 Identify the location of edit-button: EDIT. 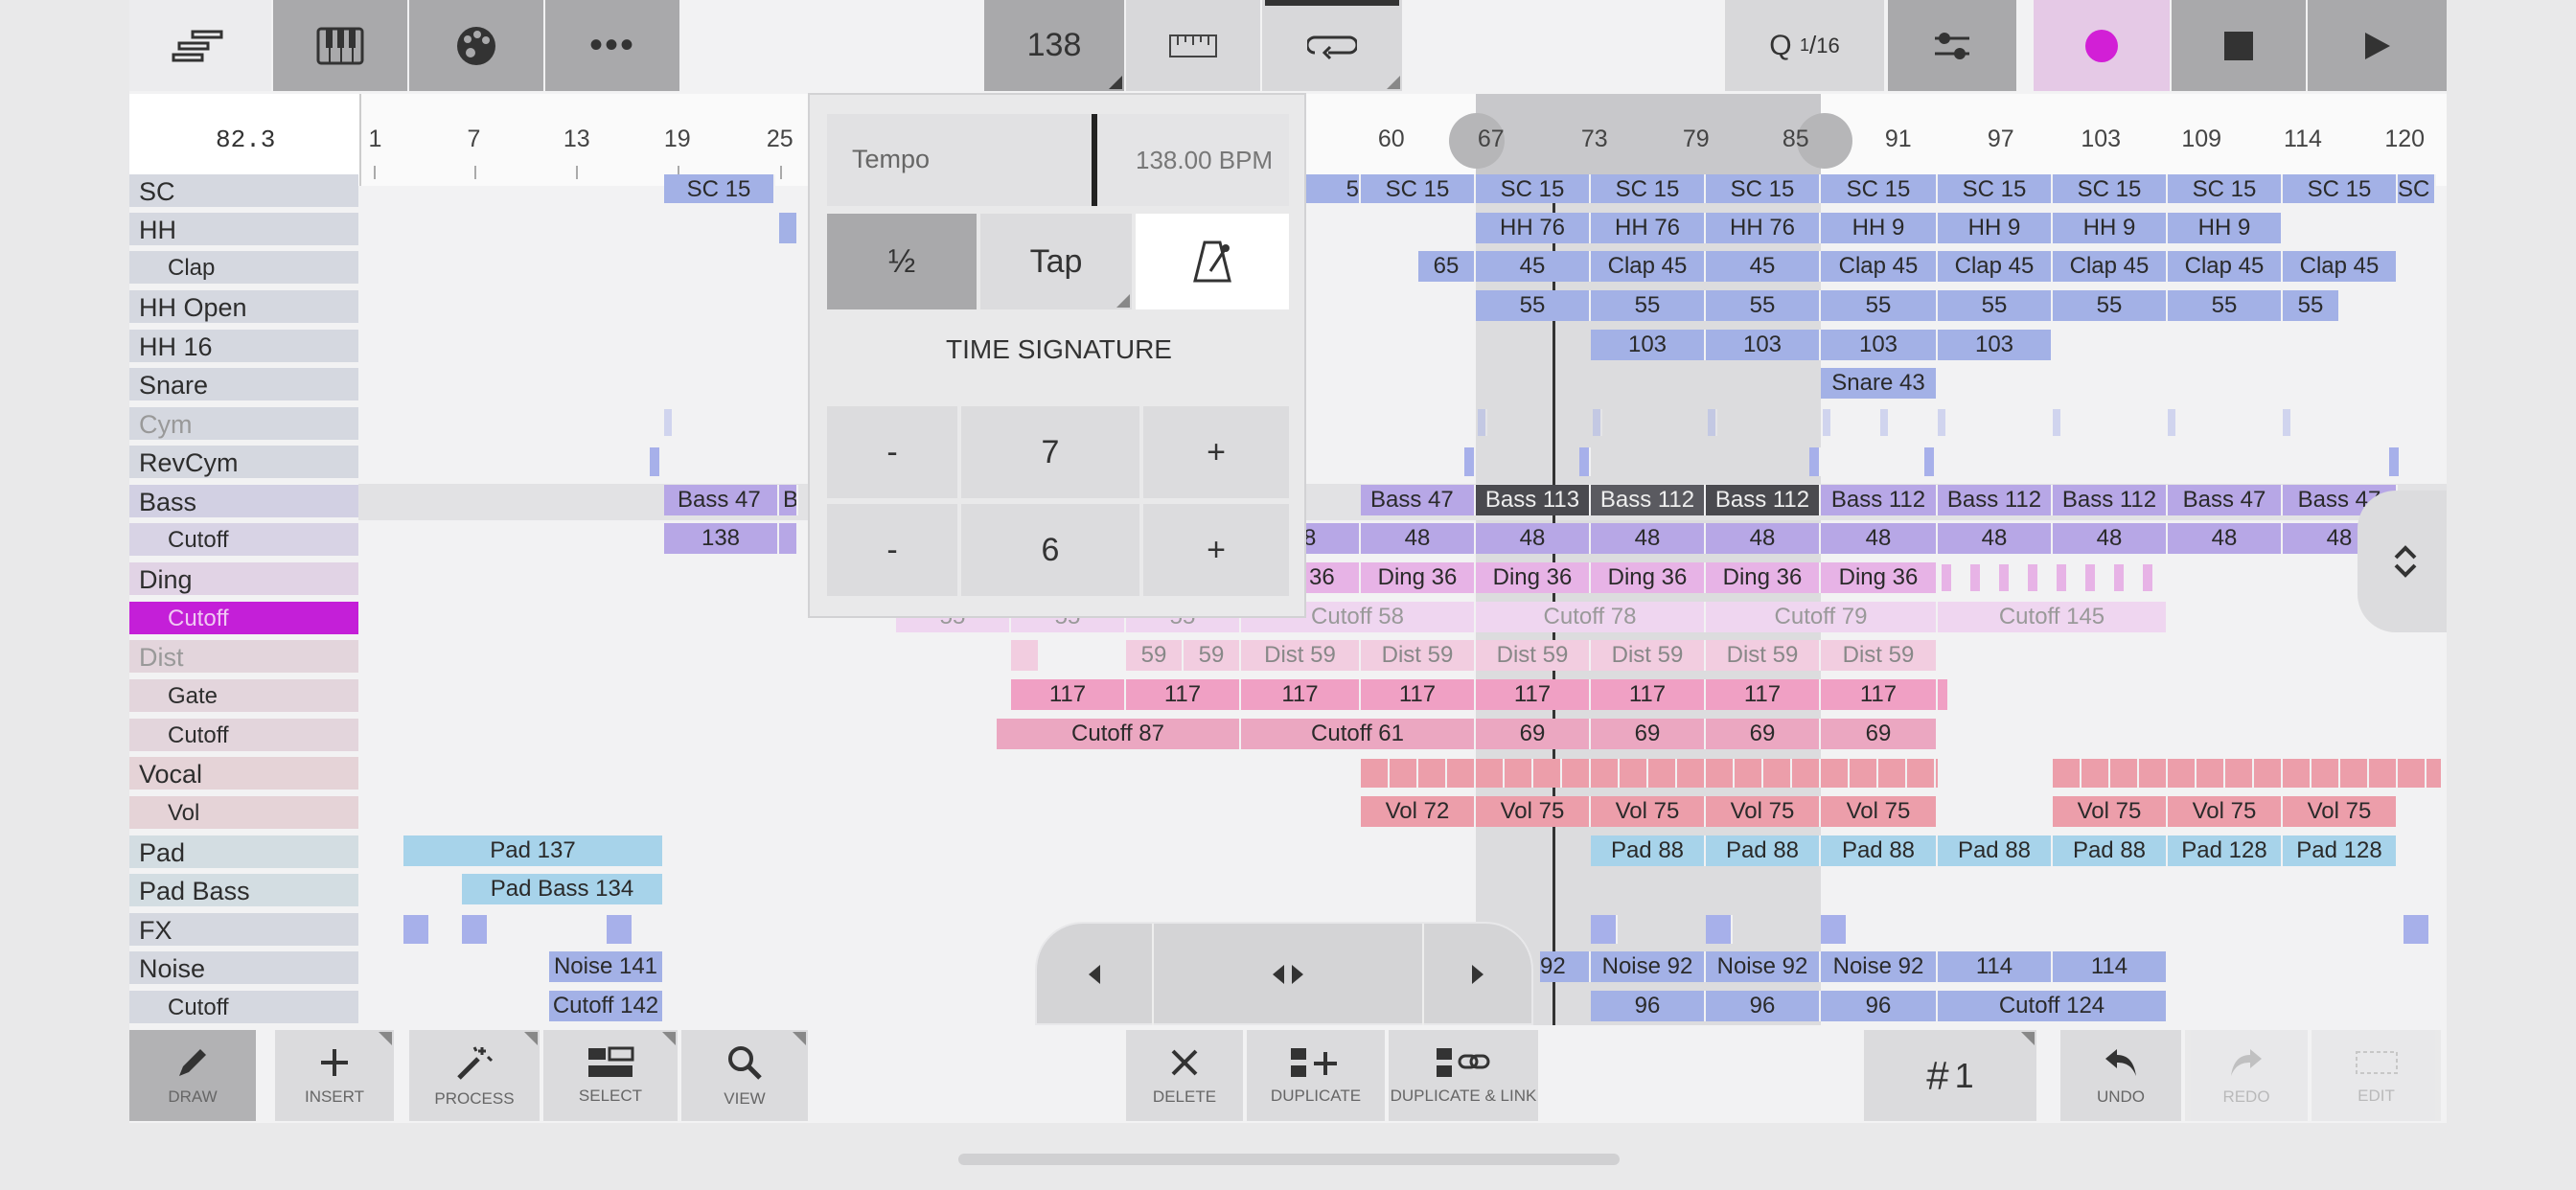
(2376, 1075).